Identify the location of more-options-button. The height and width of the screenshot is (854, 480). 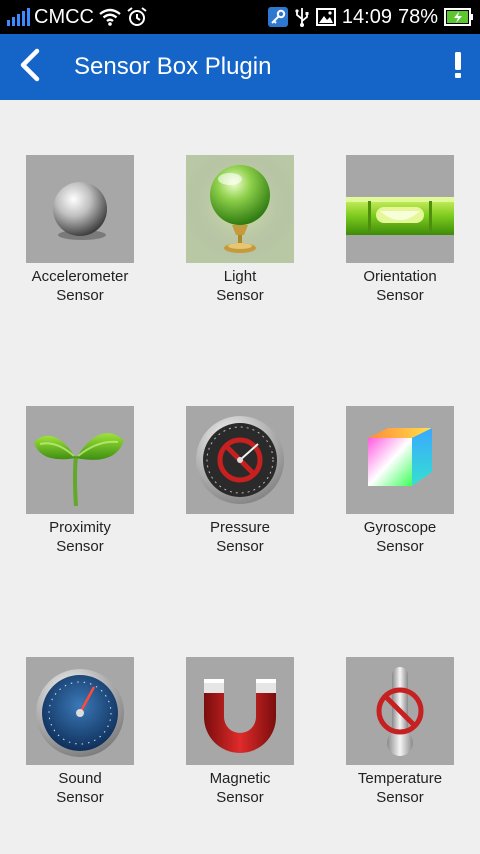
(458, 67).